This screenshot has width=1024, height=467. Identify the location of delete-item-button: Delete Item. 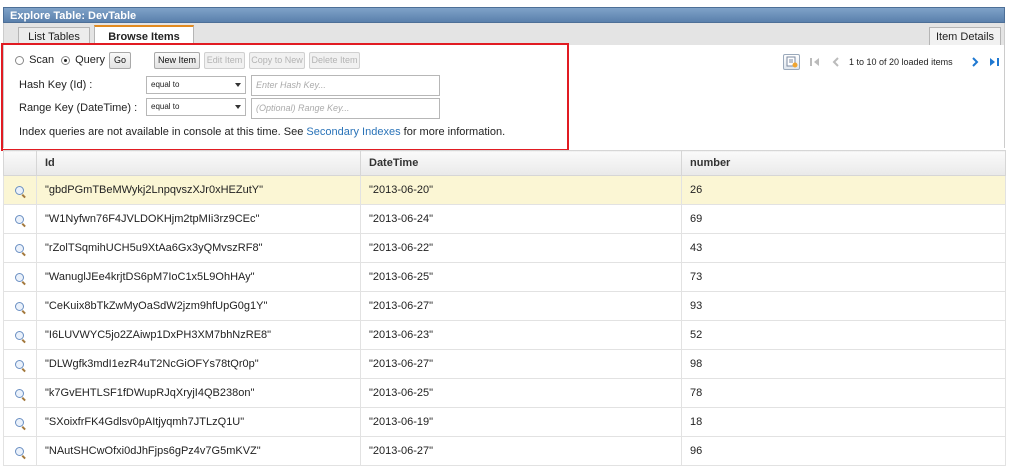
(334, 60).